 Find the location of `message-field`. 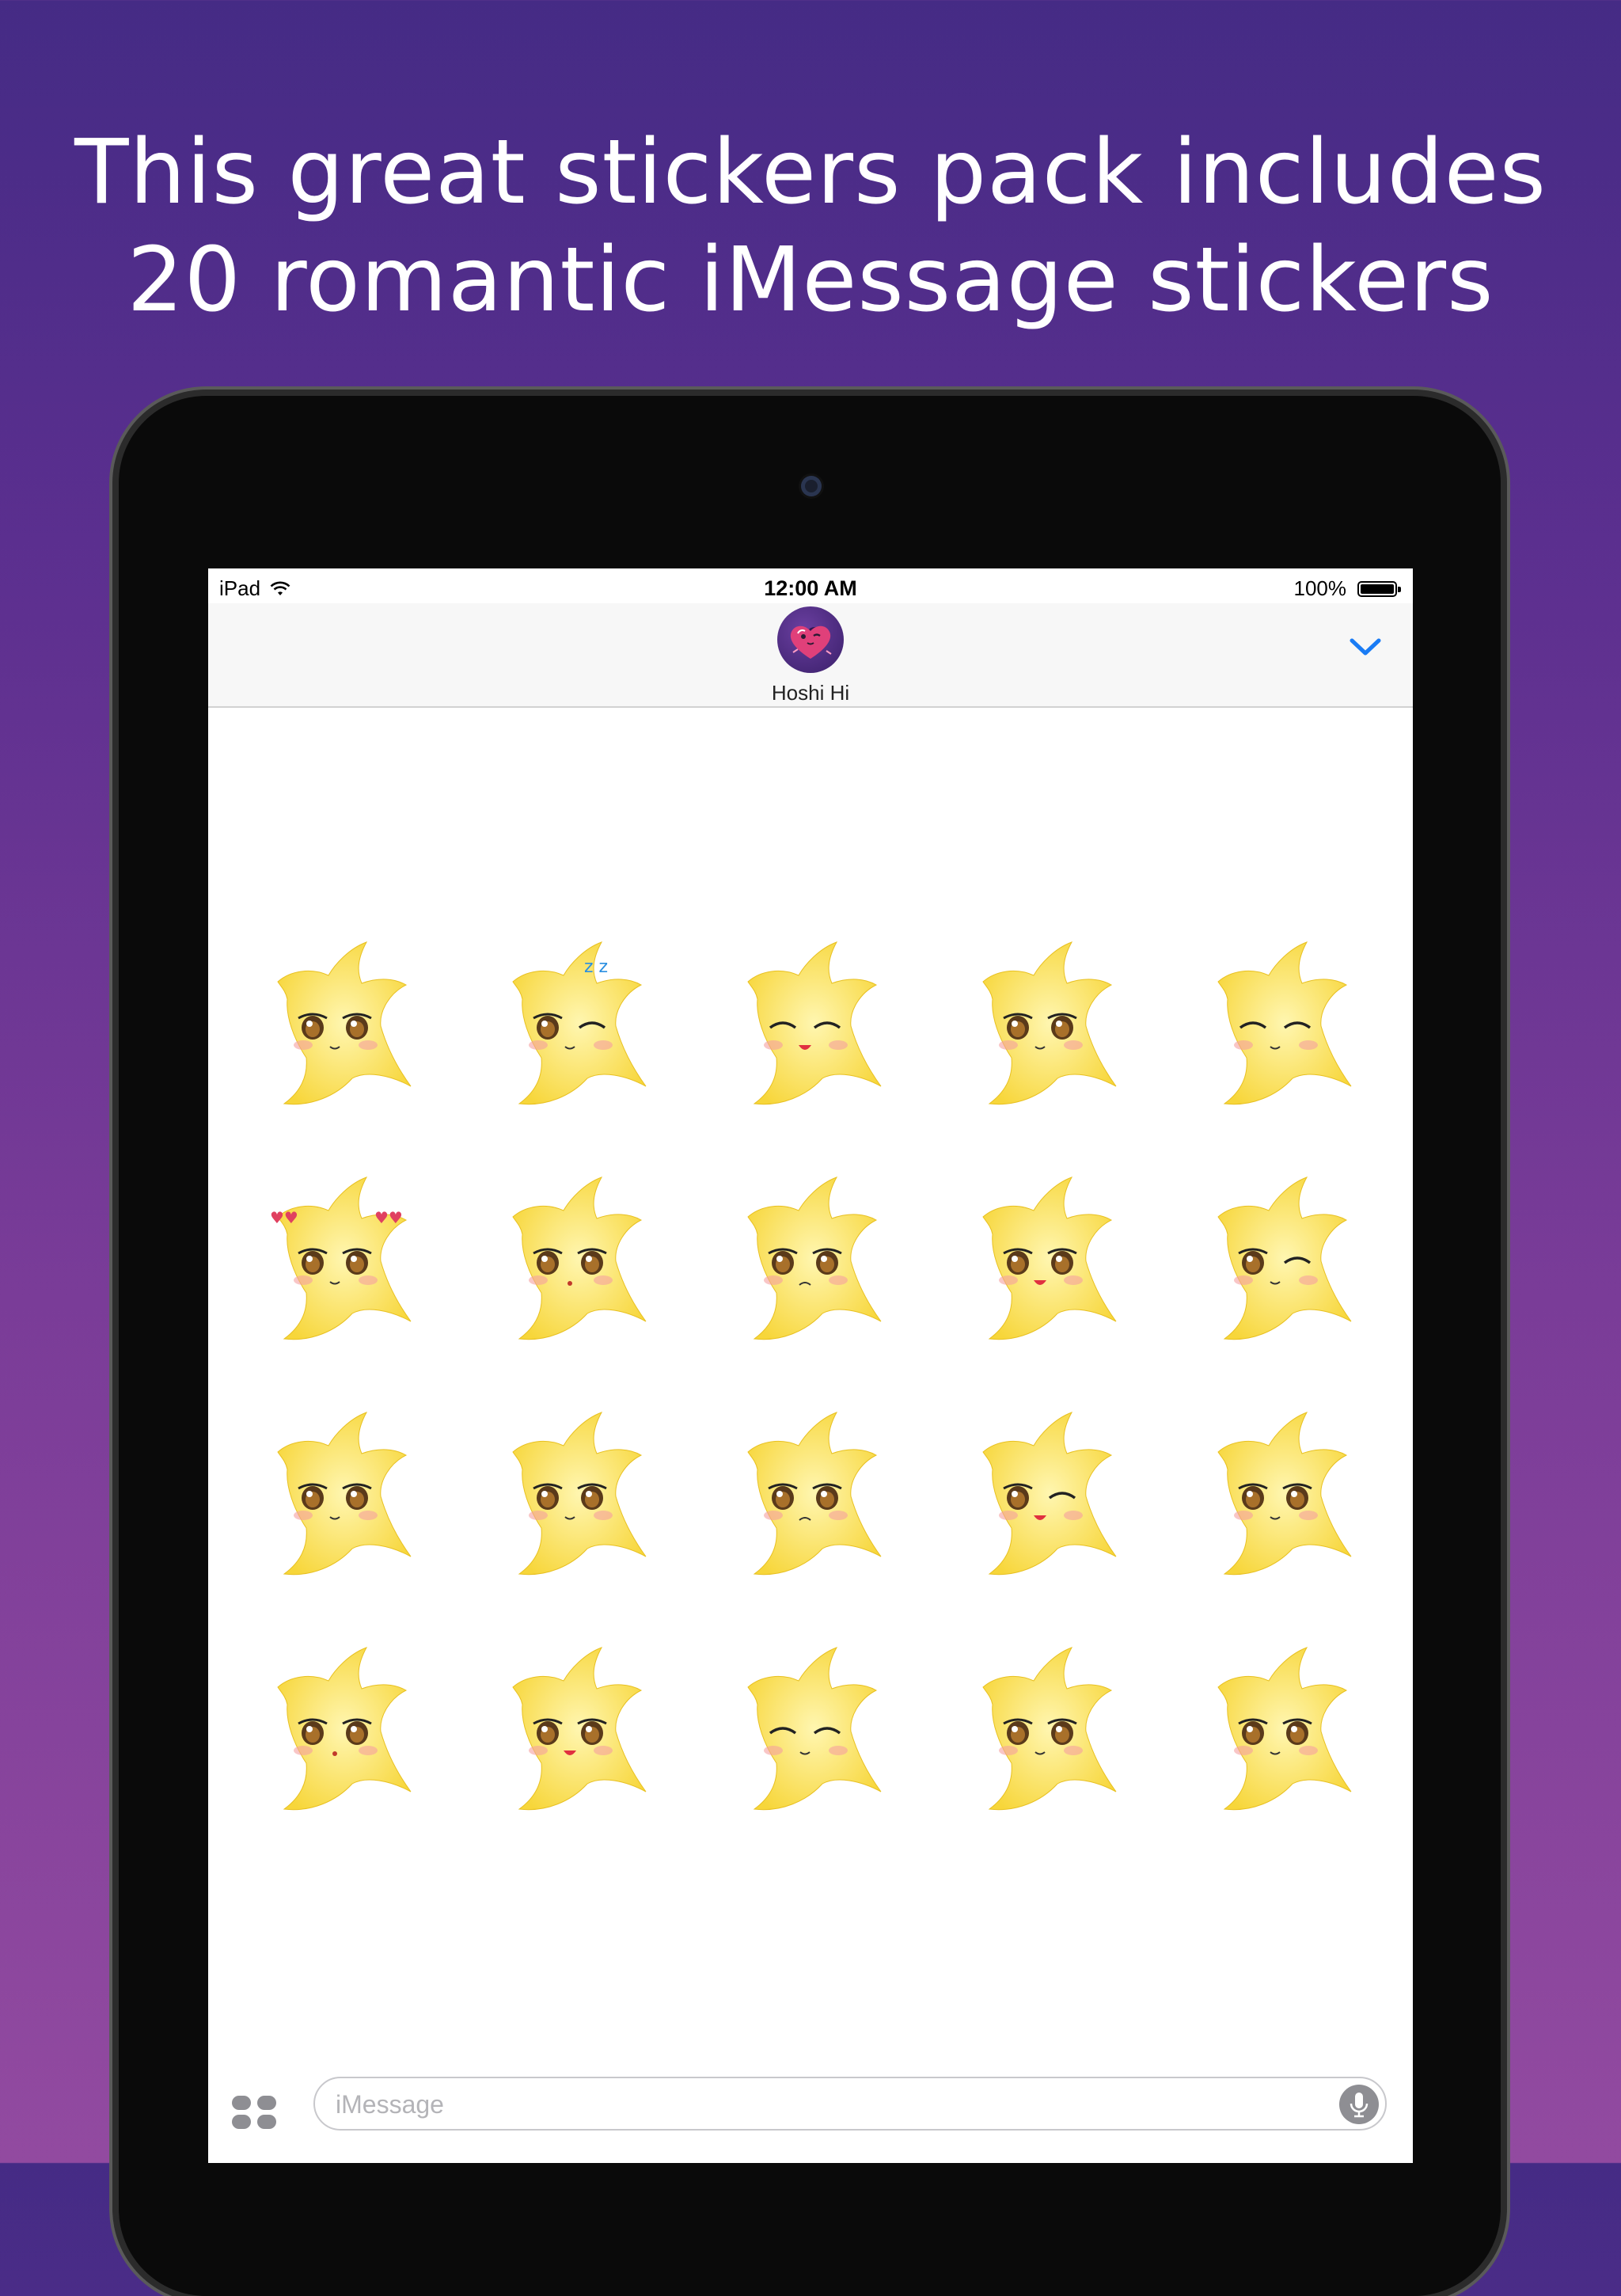

message-field is located at coordinates (850, 2104).